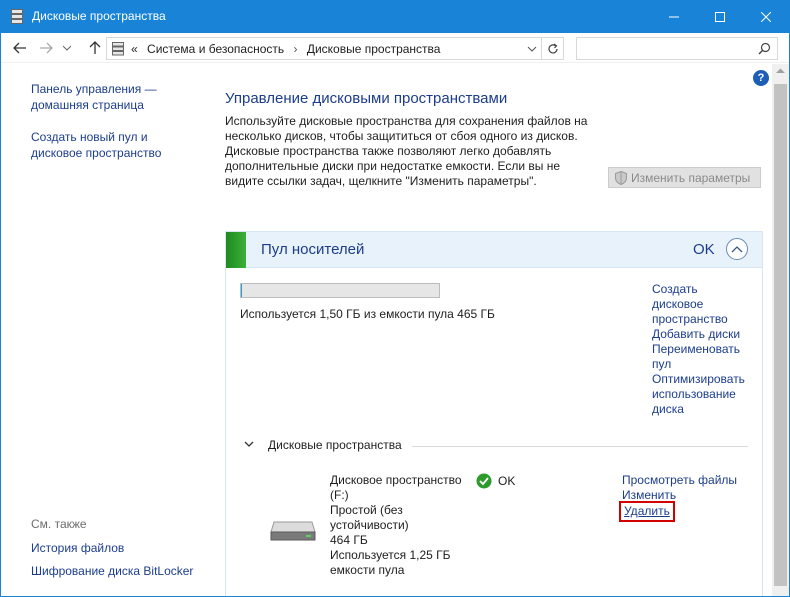 Image resolution: width=790 pixels, height=597 pixels. Describe the element at coordinates (17, 16) in the screenshot. I see `storage-spaces-icon` at that location.